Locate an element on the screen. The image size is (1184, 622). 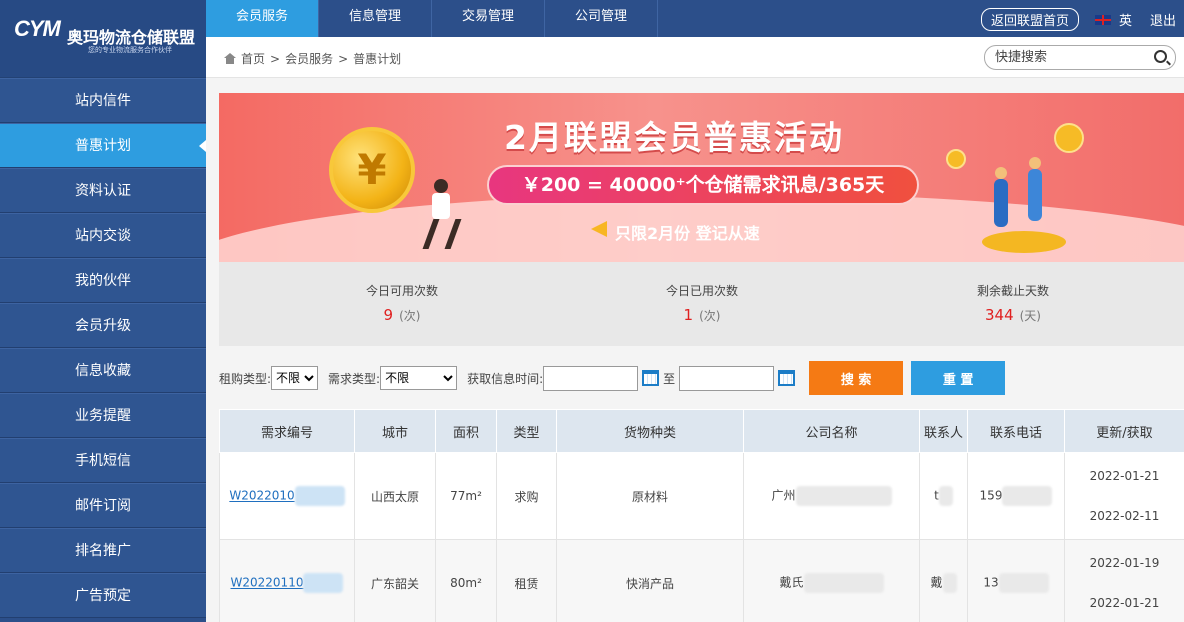
sidebar-item-upgrade: 会员升级 is located at coordinates (103, 325).